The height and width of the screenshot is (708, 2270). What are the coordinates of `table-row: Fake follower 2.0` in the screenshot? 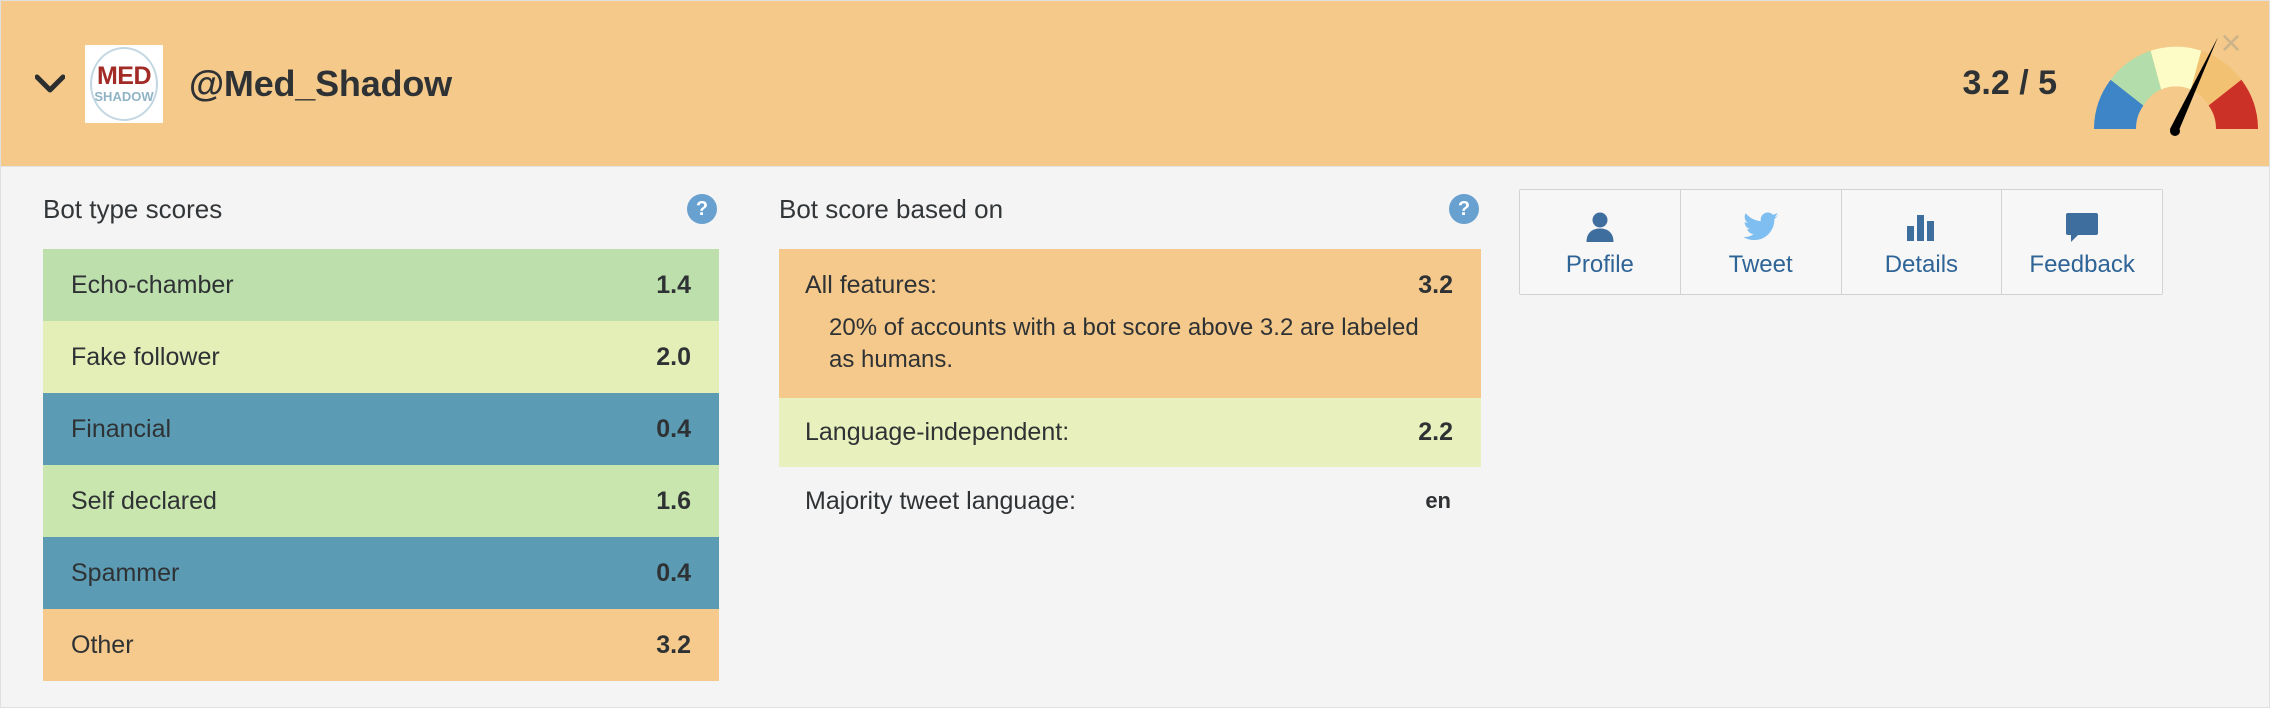 It's located at (381, 357).